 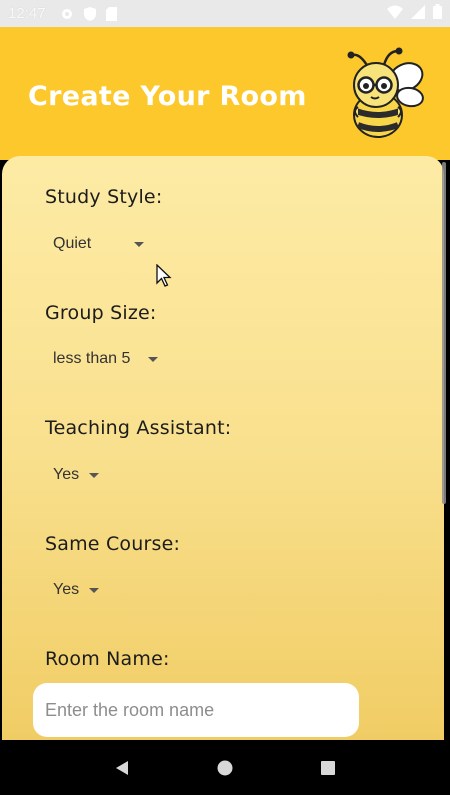 I want to click on system-nav-bar, so click(x=225, y=767).